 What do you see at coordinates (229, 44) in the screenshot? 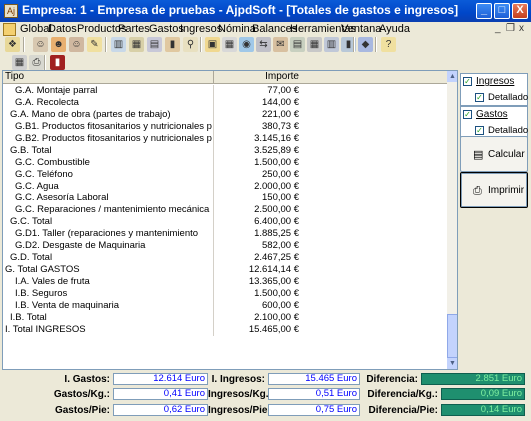
I see `cuadricula-icon: ▦` at bounding box center [229, 44].